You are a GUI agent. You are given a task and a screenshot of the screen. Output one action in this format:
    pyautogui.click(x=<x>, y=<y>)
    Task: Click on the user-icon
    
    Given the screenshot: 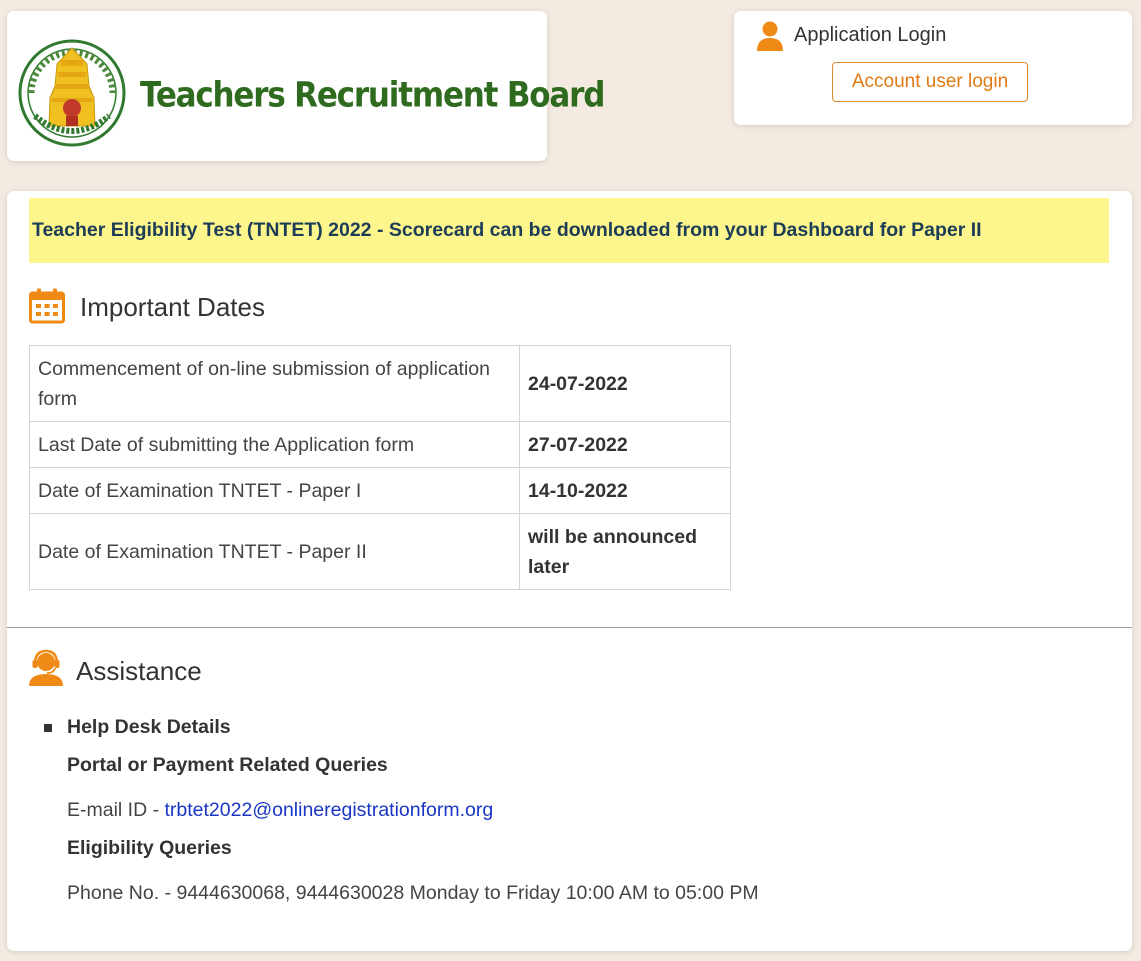 What is the action you would take?
    pyautogui.click(x=770, y=36)
    